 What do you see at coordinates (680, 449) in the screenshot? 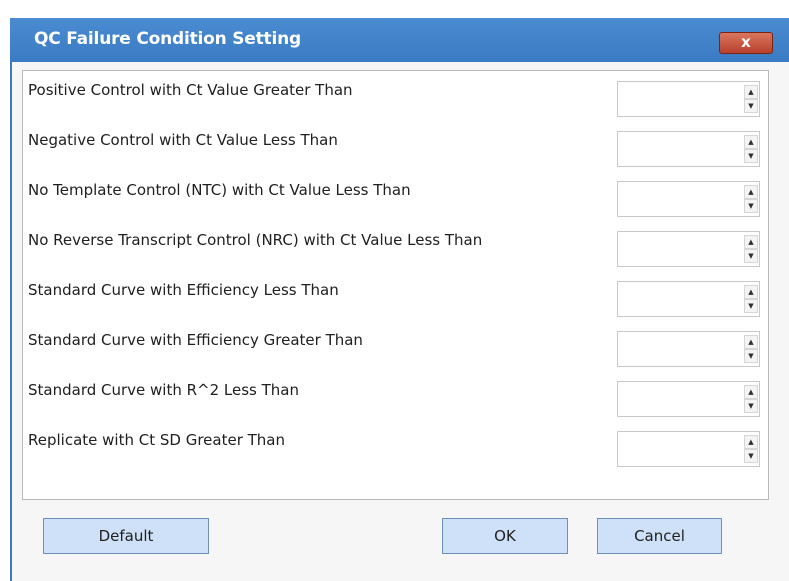
I see `replicate-sd-input` at bounding box center [680, 449].